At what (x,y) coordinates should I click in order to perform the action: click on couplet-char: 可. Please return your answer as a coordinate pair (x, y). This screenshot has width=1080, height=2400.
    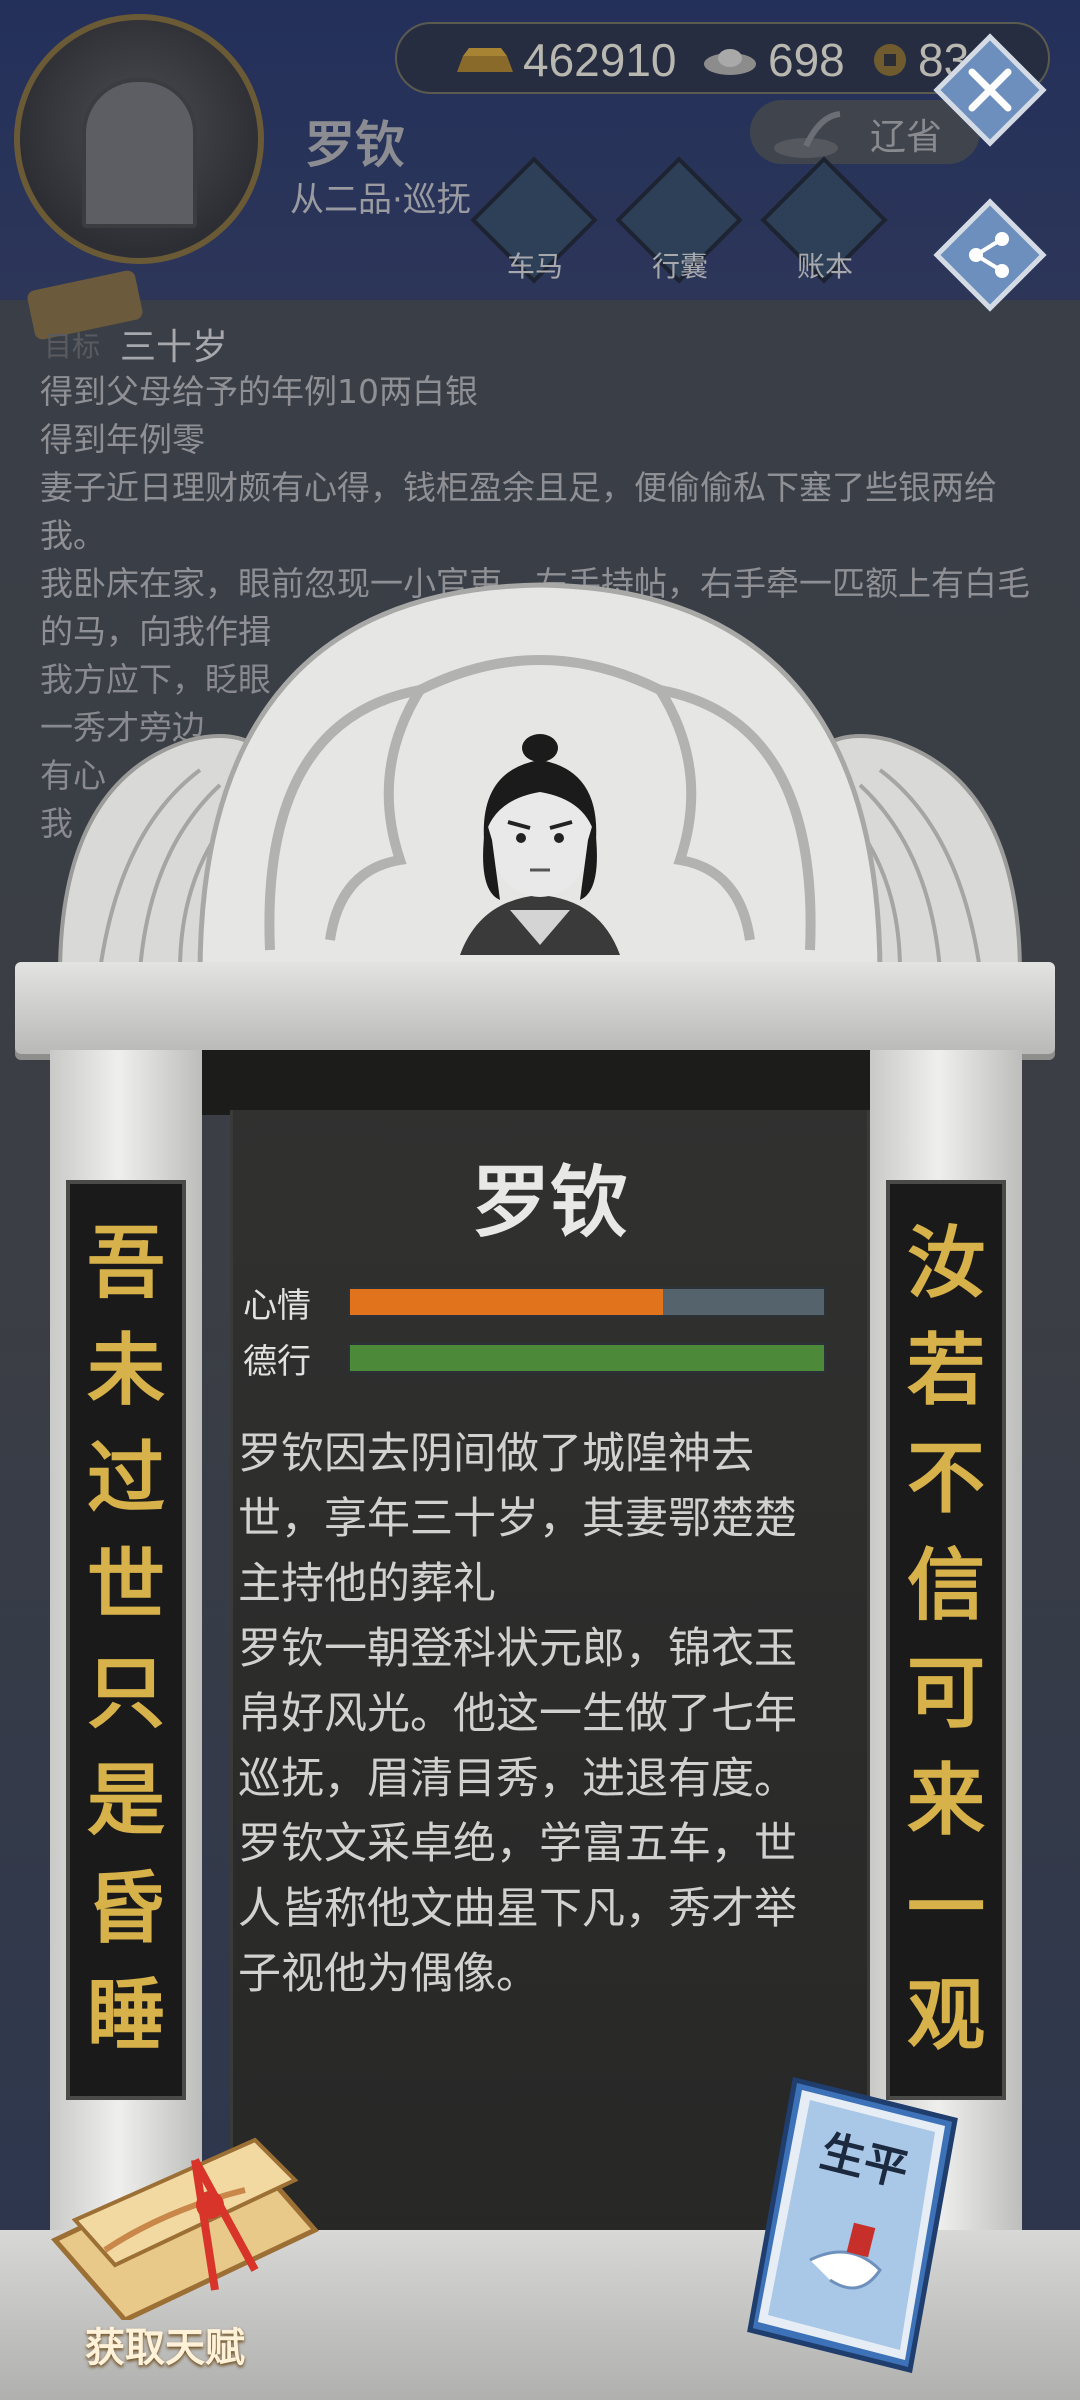
    Looking at the image, I should click on (945, 1693).